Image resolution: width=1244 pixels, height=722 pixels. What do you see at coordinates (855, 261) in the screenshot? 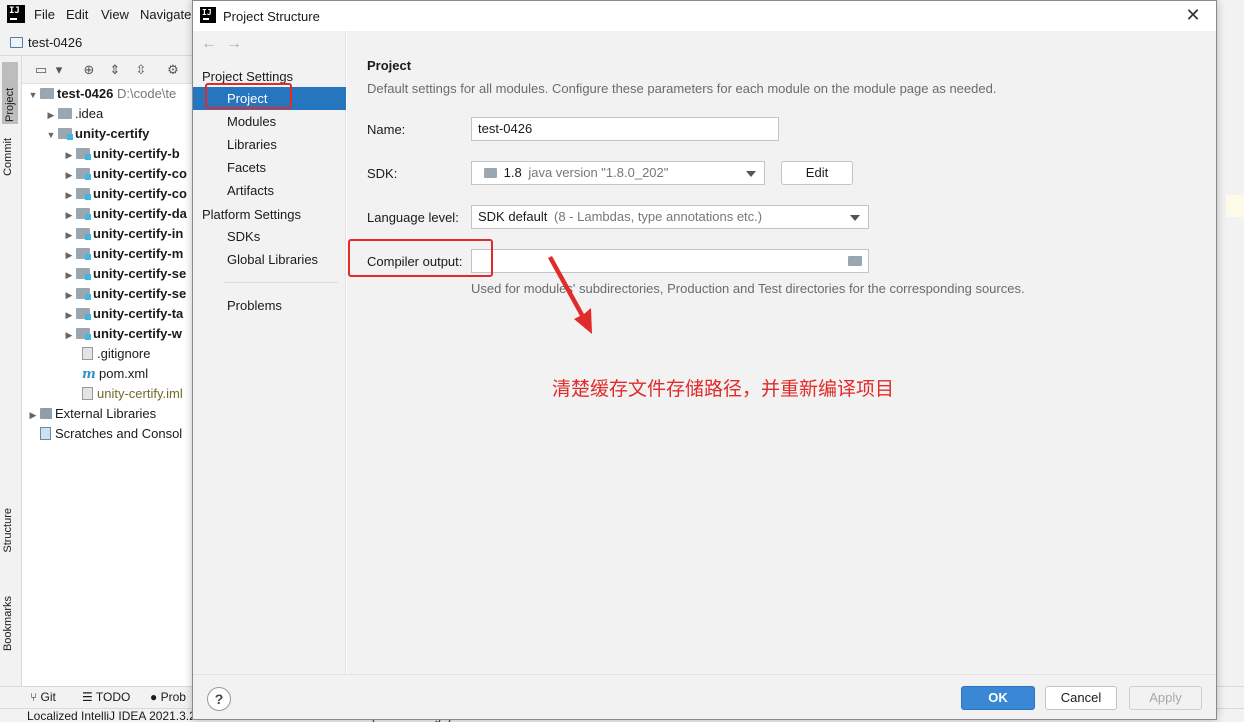
I see `browse-folder-icon` at bounding box center [855, 261].